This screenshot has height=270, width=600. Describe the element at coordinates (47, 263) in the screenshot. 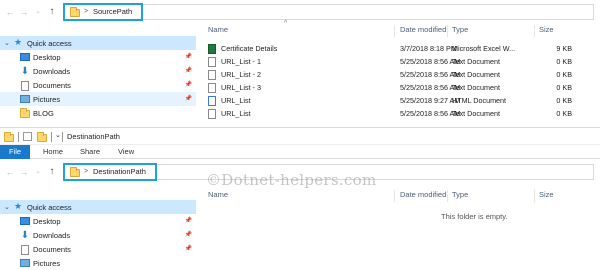

I see `nav-item-label: Pictures` at that location.